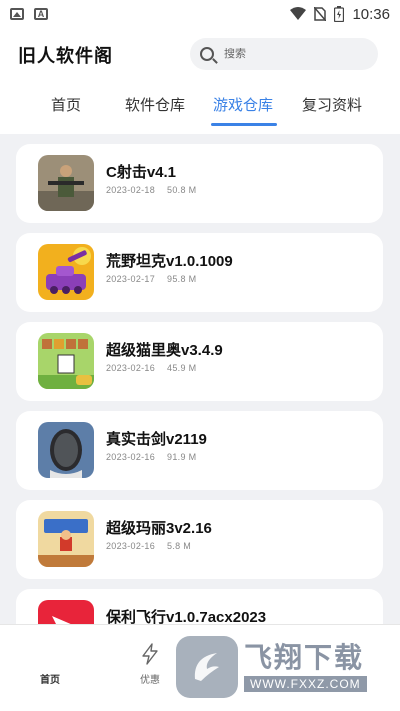 This screenshot has width=400, height=711. What do you see at coordinates (339, 14) in the screenshot?
I see `battery-icon` at bounding box center [339, 14].